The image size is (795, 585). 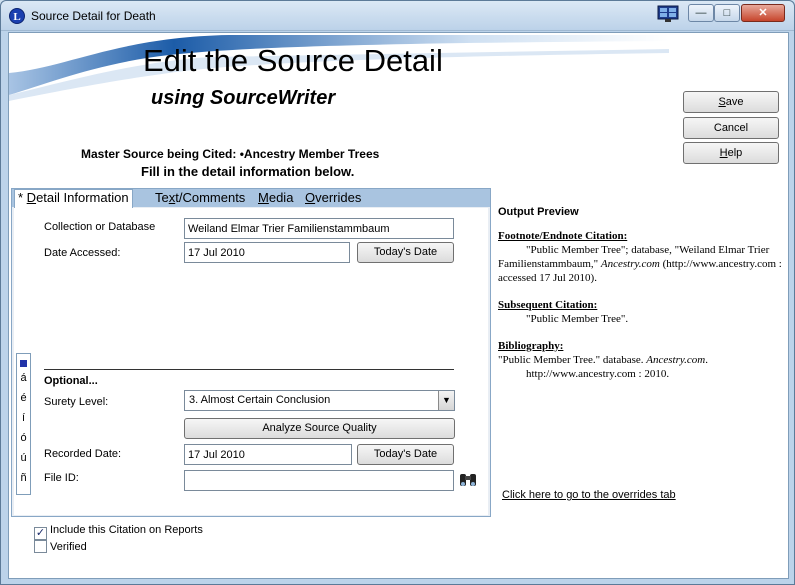 I want to click on optional-divider, so click(x=249, y=369).